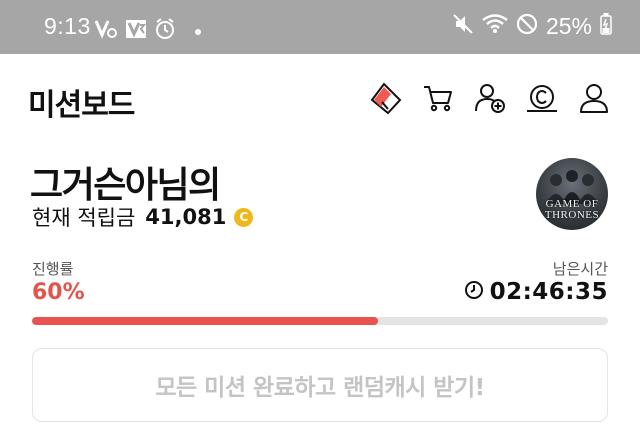 Image resolution: width=640 pixels, height=440 pixels. I want to click on app-bar-actions, so click(490, 98).